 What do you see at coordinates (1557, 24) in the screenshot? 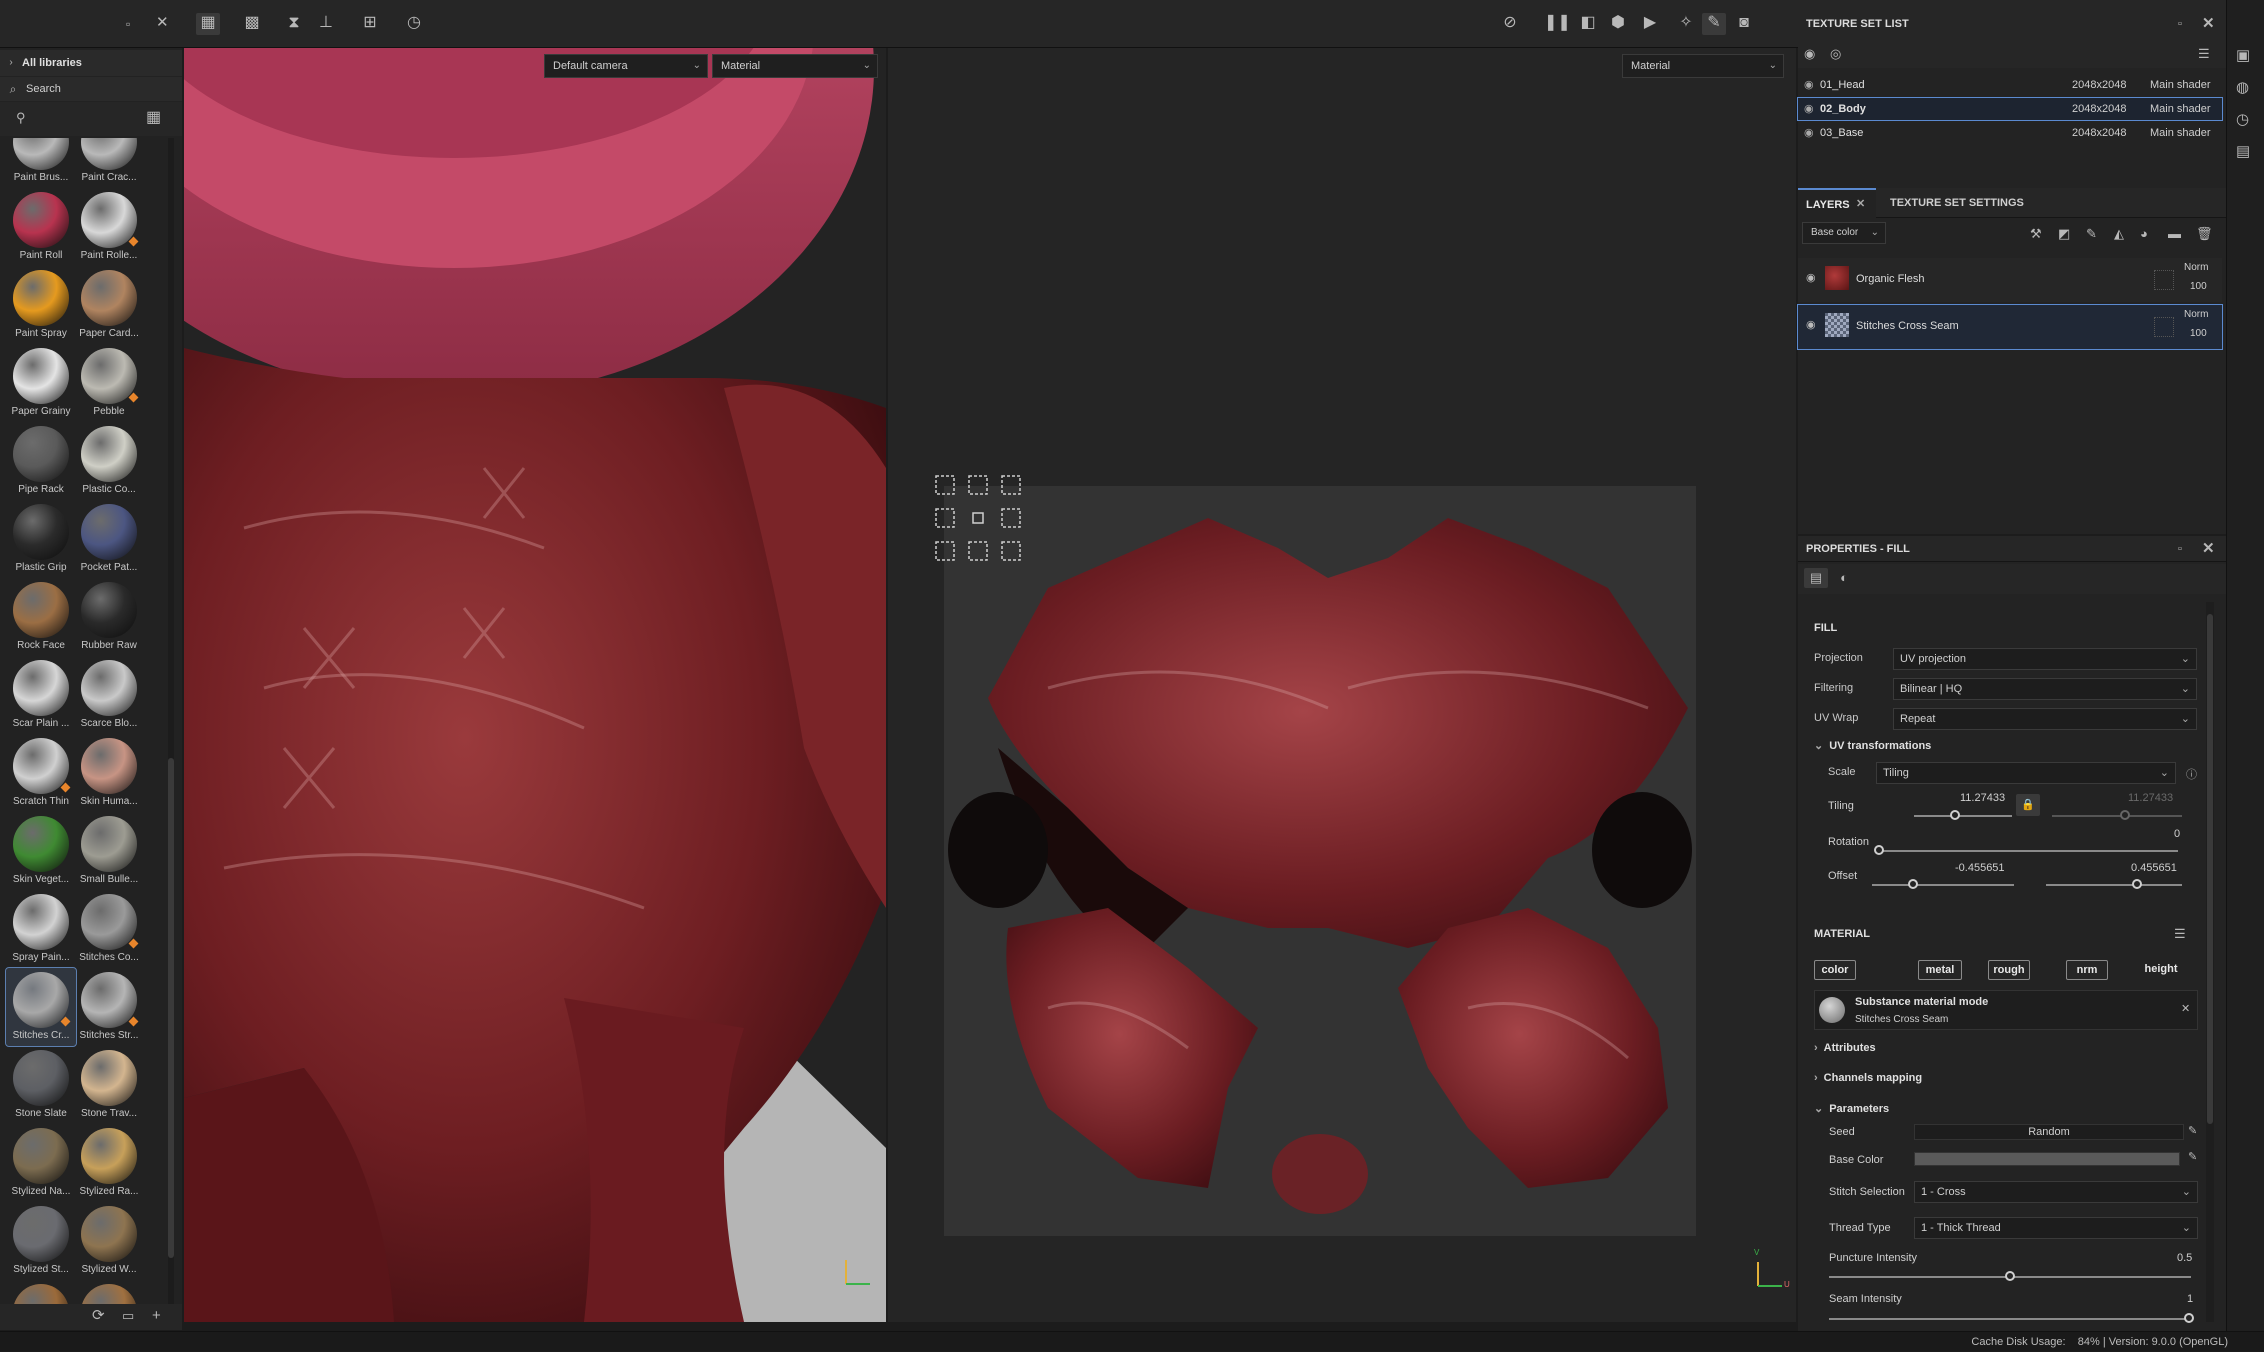
I see `pause-icon: ❚❚` at bounding box center [1557, 24].